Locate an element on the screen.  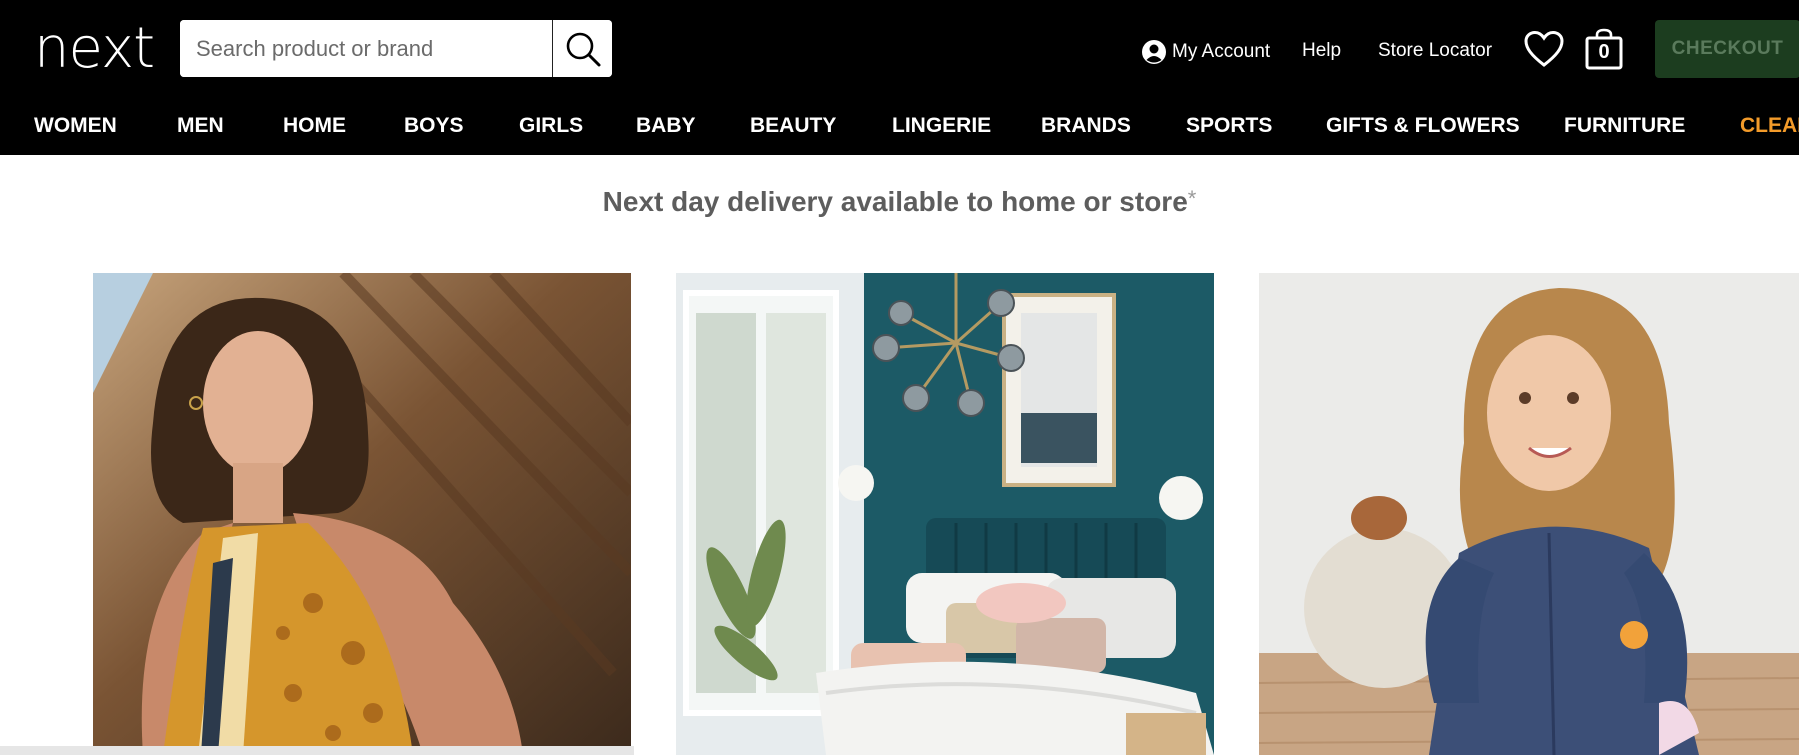
next-logo: next is located at coordinates (94, 49).